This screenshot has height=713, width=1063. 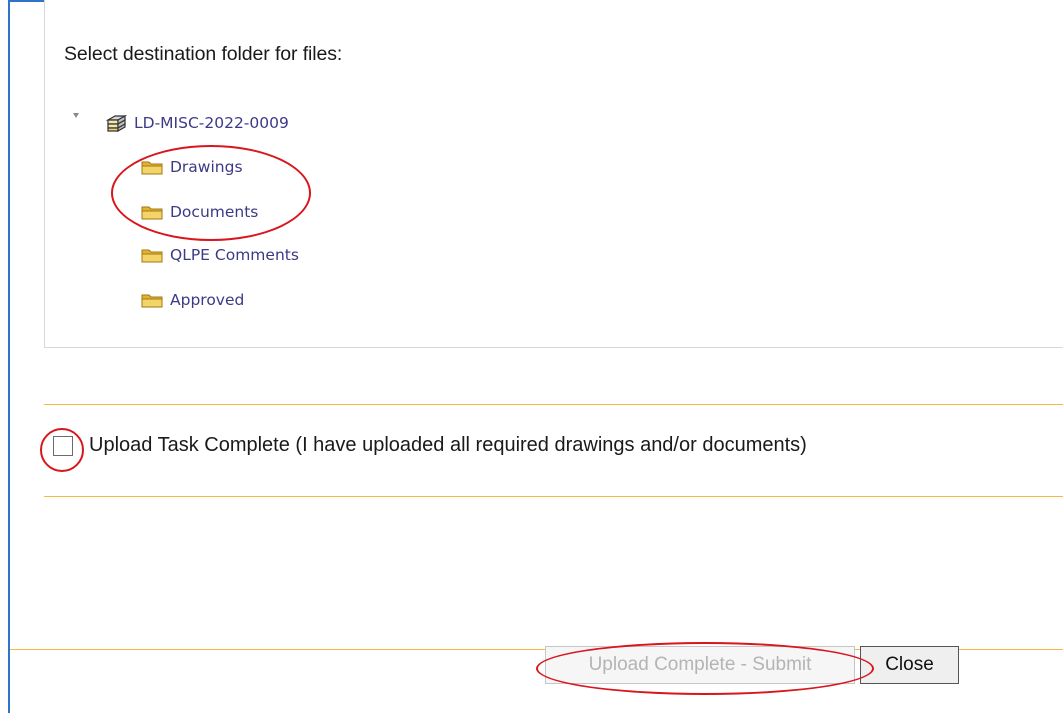 What do you see at coordinates (116, 123) in the screenshot?
I see `database-icon` at bounding box center [116, 123].